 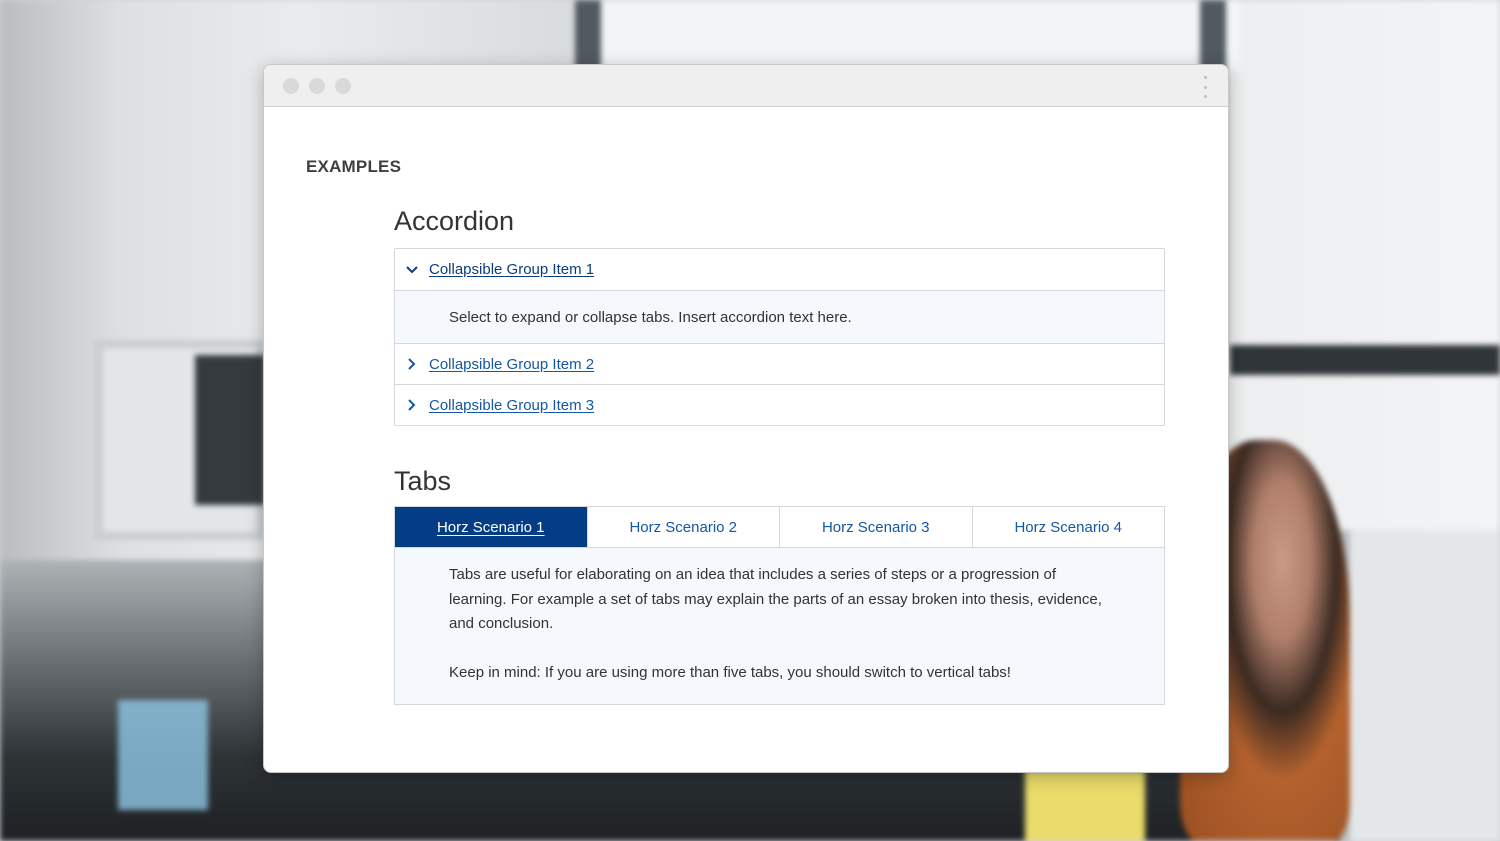 What do you see at coordinates (746, 86) in the screenshot?
I see `window-titlebar` at bounding box center [746, 86].